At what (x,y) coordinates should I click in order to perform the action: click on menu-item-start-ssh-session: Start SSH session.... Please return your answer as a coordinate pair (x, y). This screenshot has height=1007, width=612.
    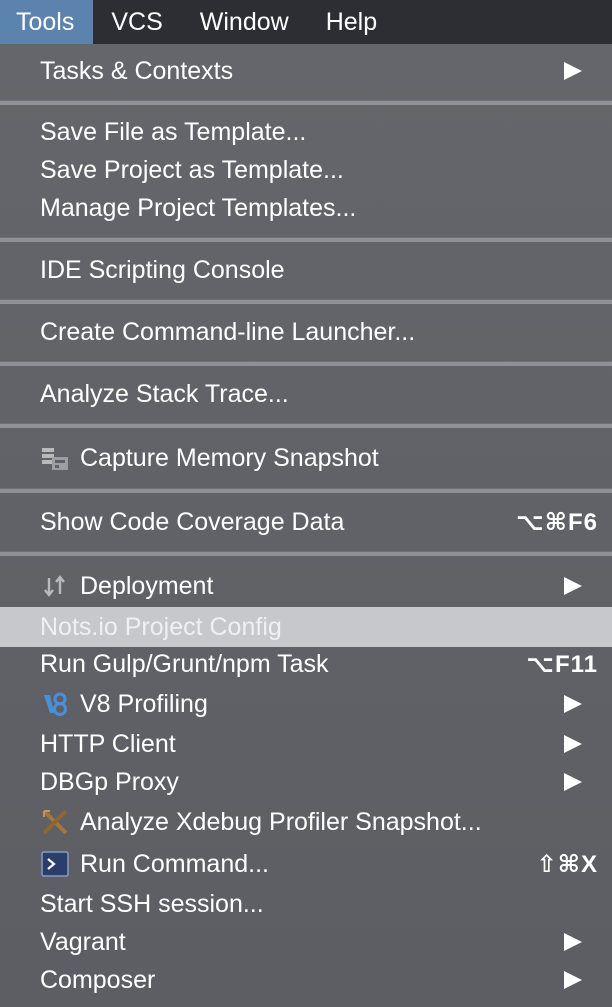
    Looking at the image, I should click on (306, 904).